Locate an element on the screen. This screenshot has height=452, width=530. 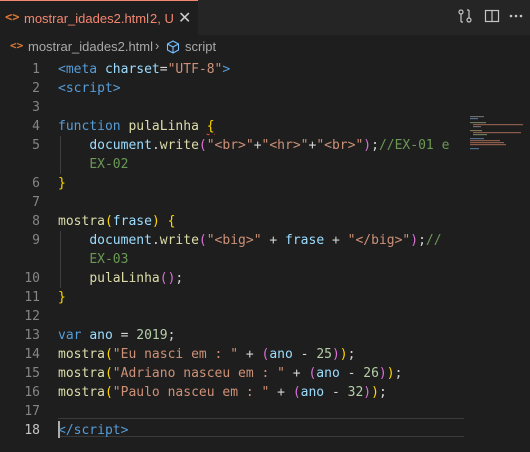
code-token: pulaLinha is located at coordinates (163, 126).